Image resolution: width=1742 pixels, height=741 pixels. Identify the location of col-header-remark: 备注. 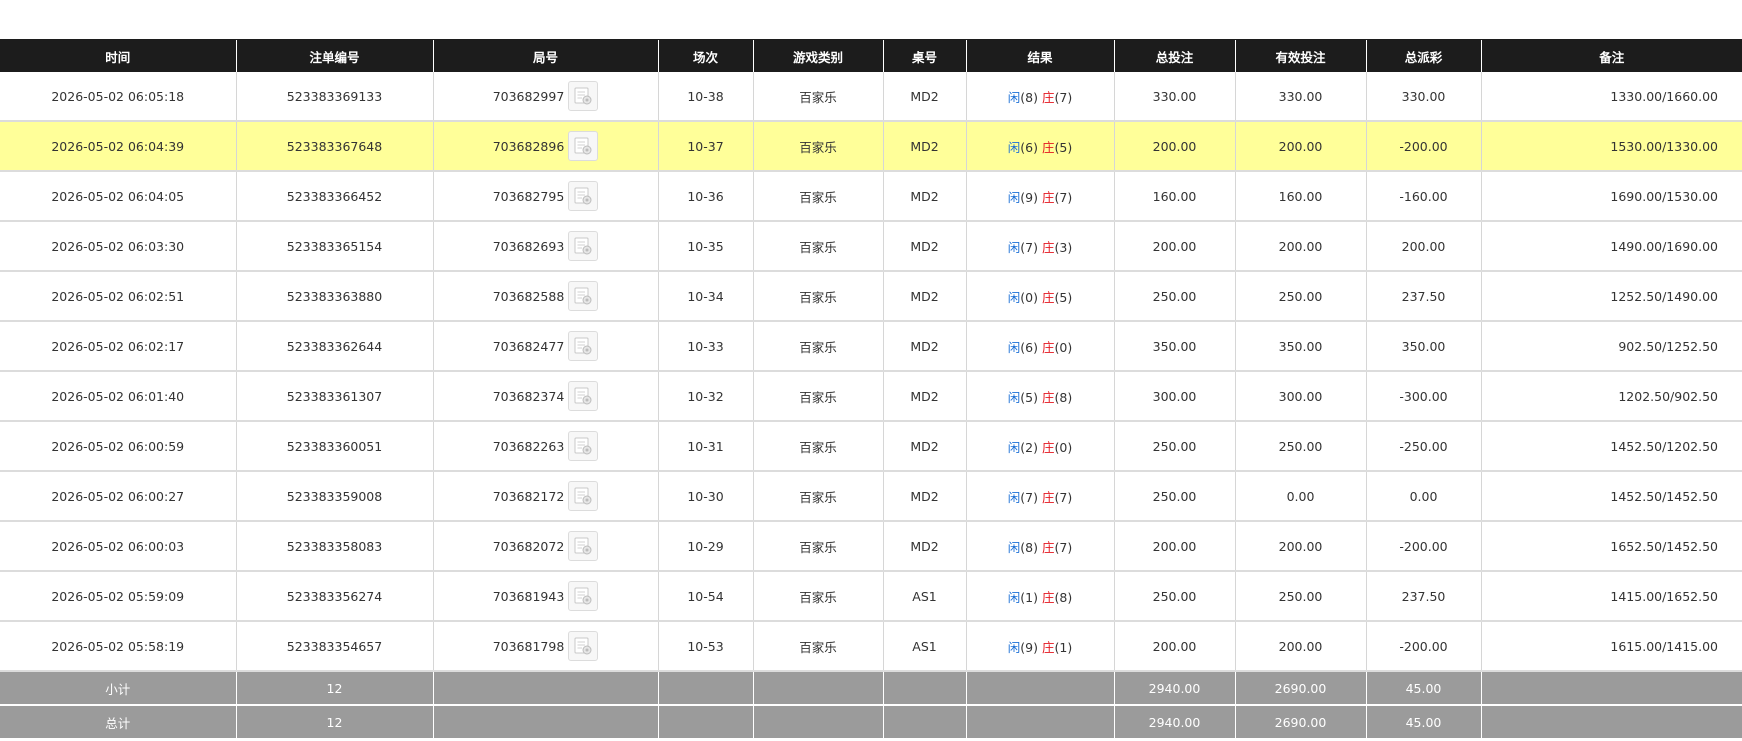
(1611, 55).